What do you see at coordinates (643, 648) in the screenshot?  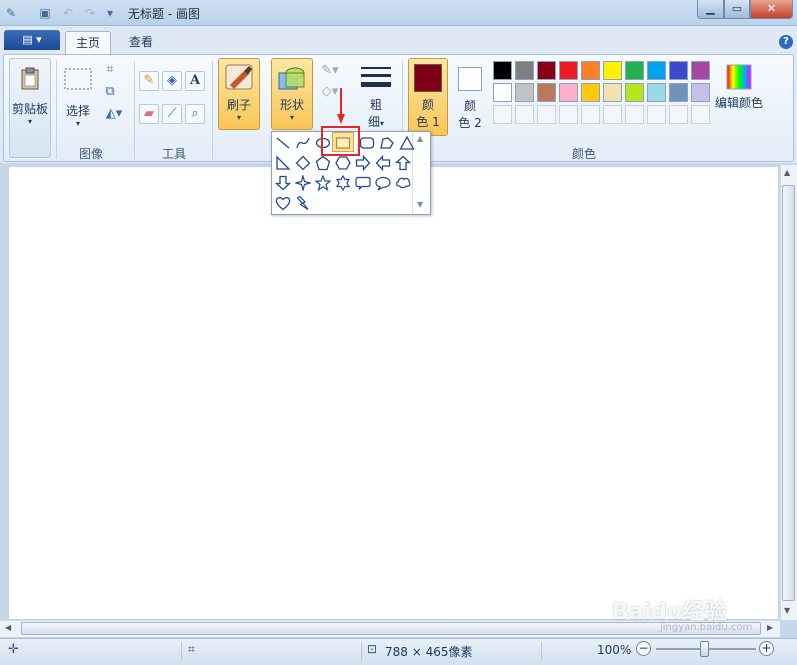 I see `zoom-out-button: −` at bounding box center [643, 648].